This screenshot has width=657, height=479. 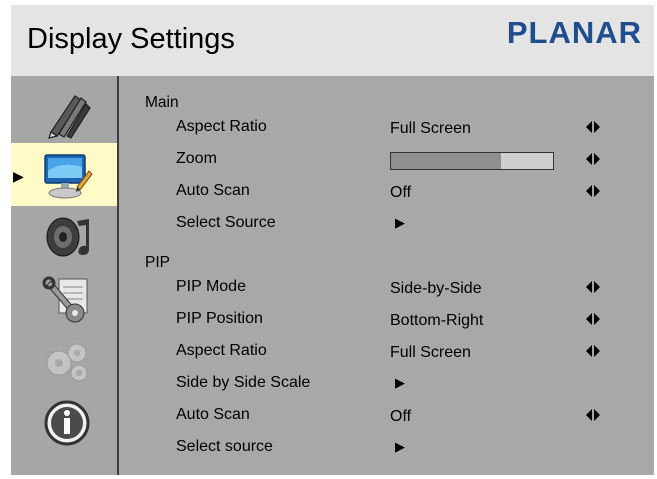 What do you see at coordinates (386, 323) in the screenshot?
I see `pip-position-row: PIP Position Bottom-Right` at bounding box center [386, 323].